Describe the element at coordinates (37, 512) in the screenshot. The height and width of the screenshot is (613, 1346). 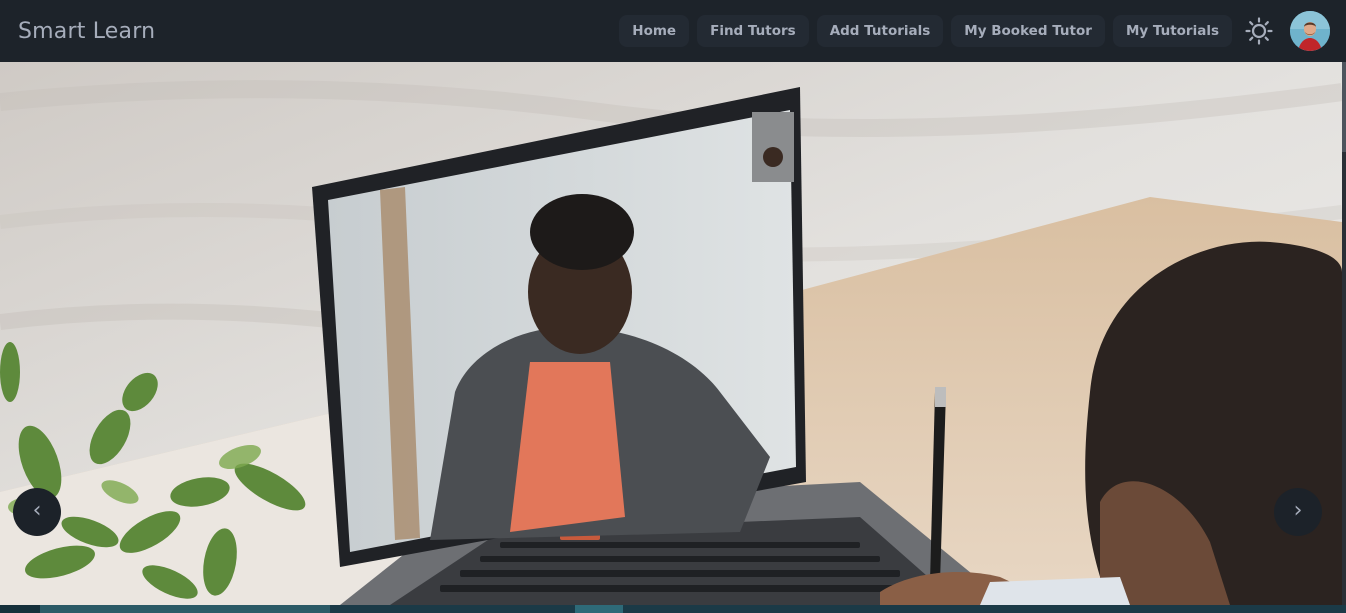
I see `carousel-prev-button: ‹` at that location.